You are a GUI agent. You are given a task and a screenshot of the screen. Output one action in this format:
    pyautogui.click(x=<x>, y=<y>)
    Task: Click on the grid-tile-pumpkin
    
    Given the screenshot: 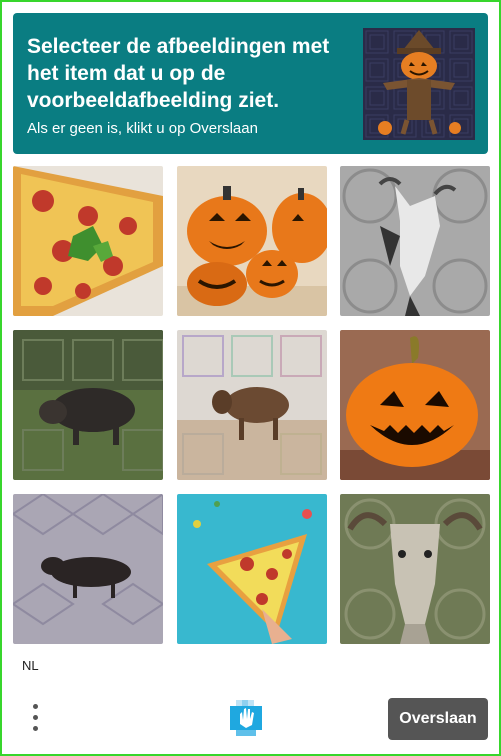 What is the action you would take?
    pyautogui.click(x=415, y=405)
    